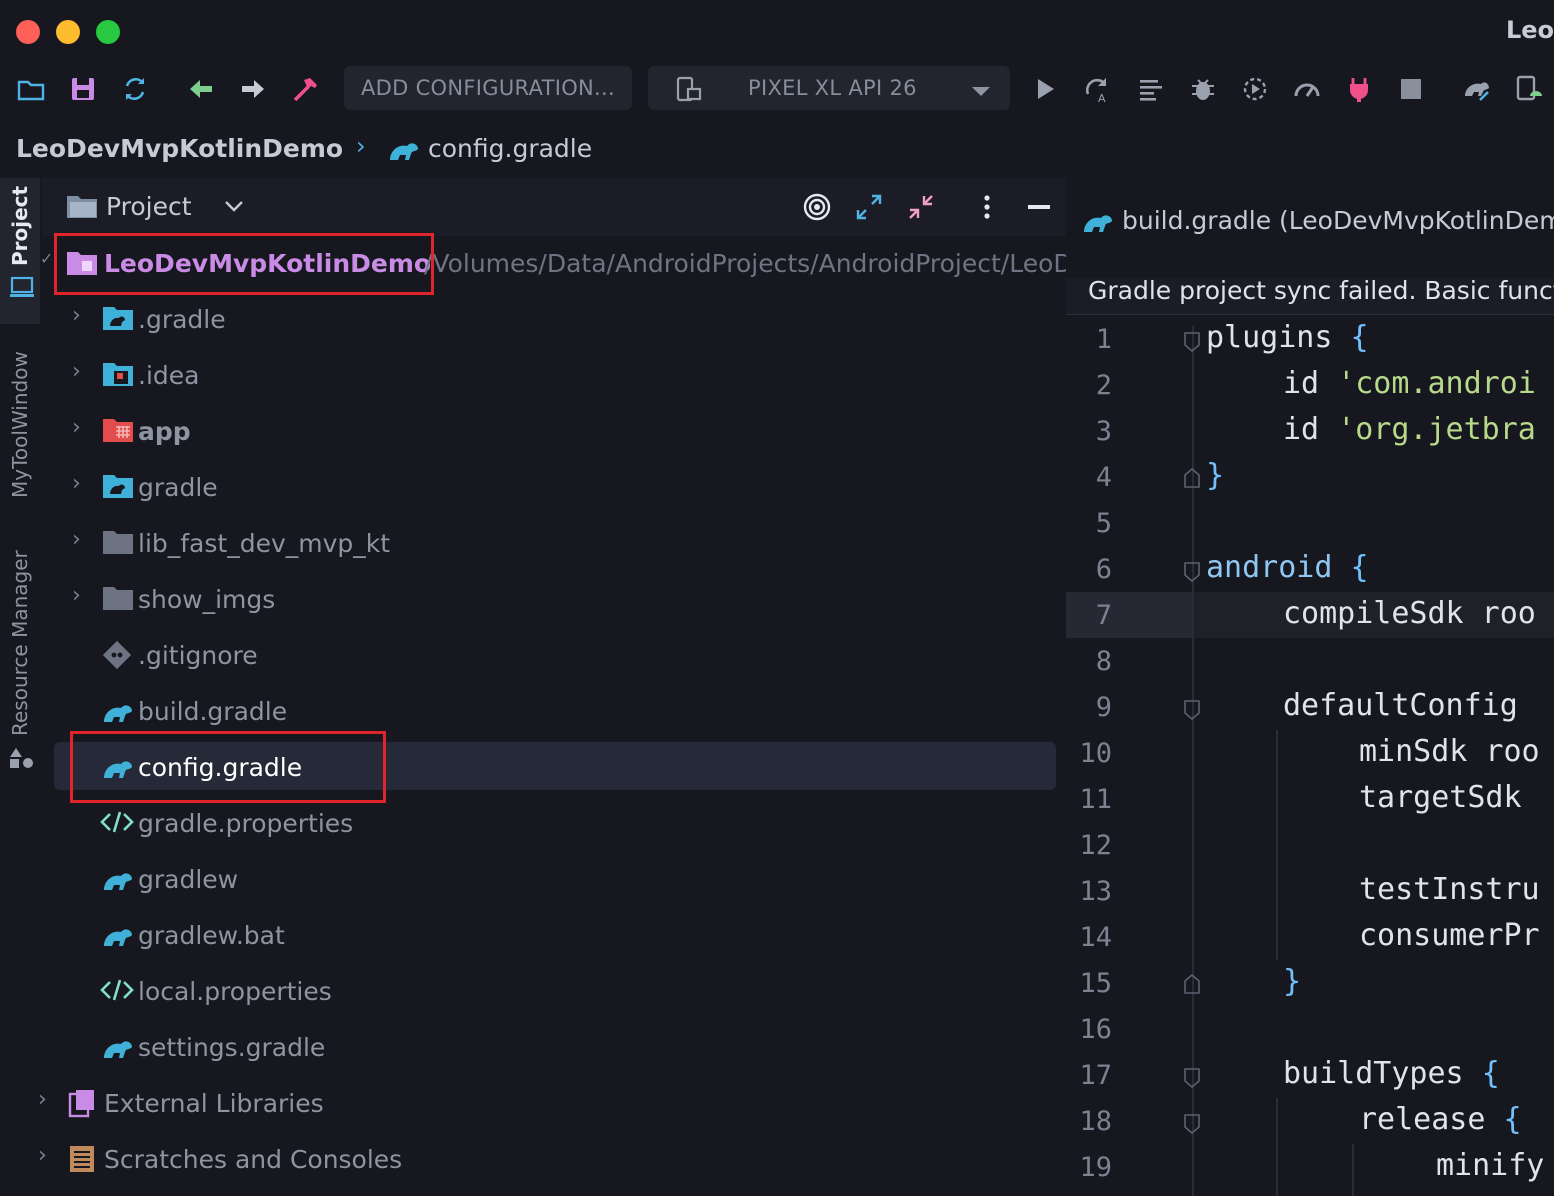 This screenshot has width=1554, height=1196. What do you see at coordinates (232, 1047) in the screenshot?
I see `tree-item-label: settings.gradle` at bounding box center [232, 1047].